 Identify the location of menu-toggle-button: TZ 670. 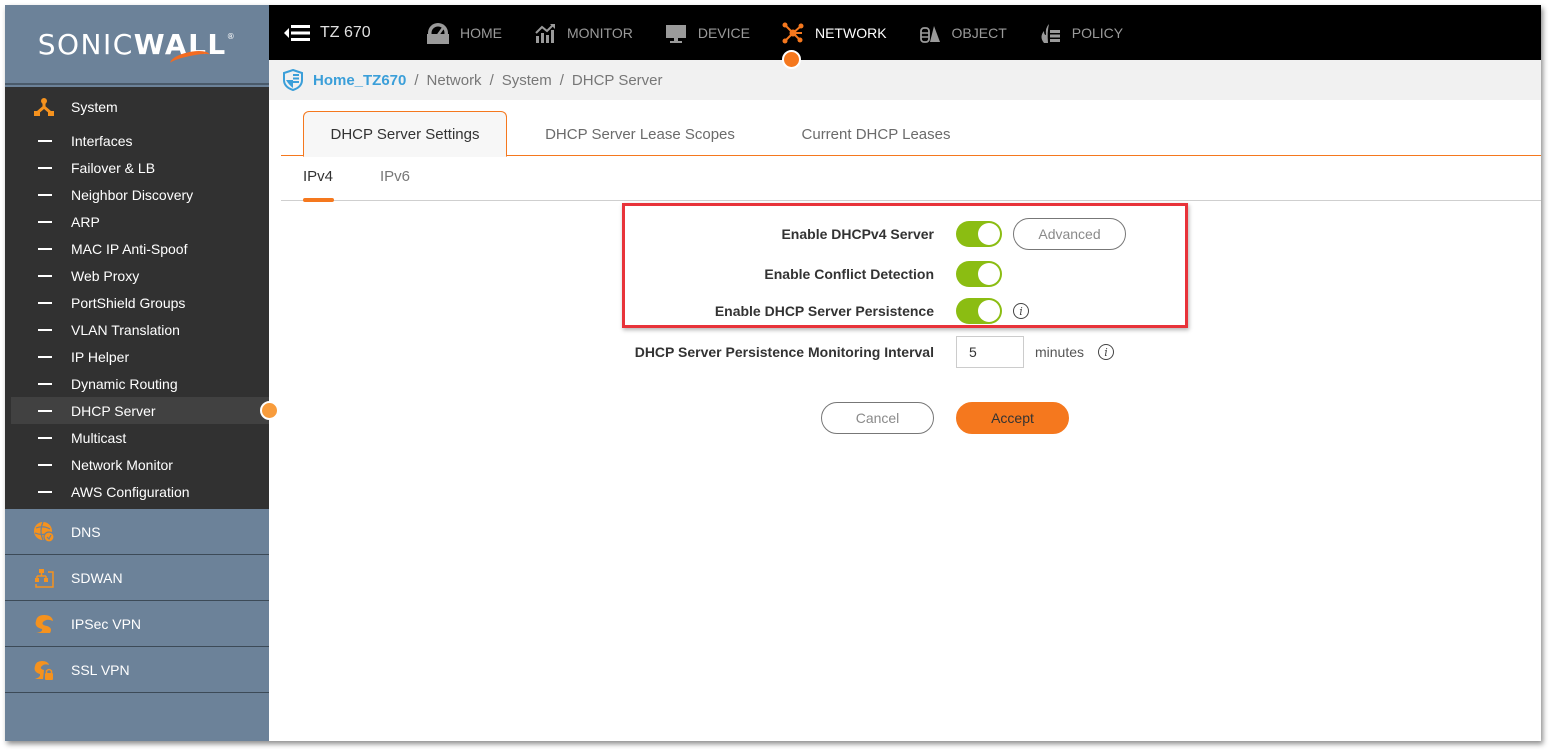
(327, 33).